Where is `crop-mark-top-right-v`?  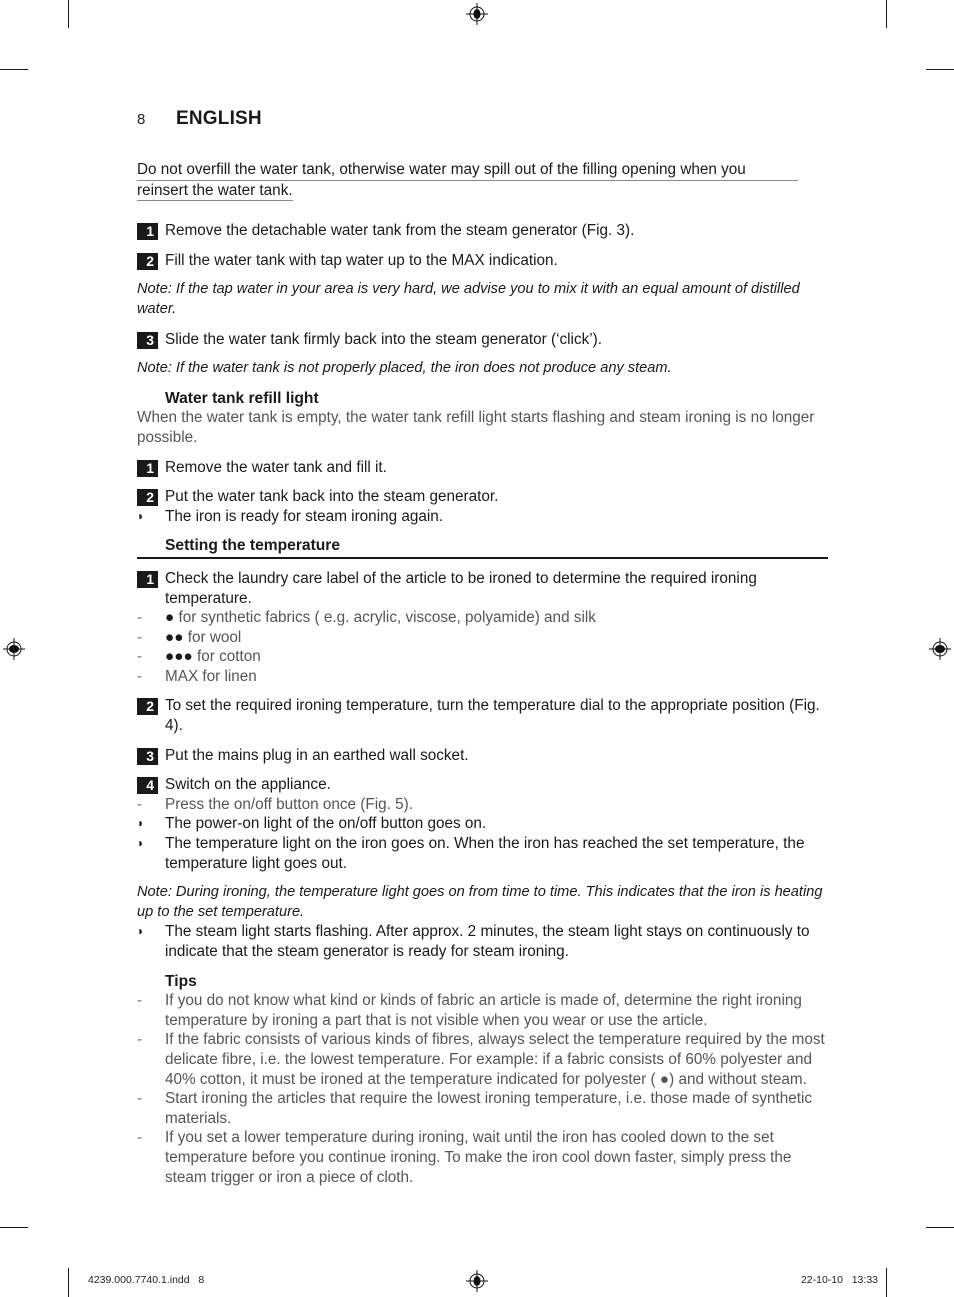 crop-mark-top-right-v is located at coordinates (886, 14).